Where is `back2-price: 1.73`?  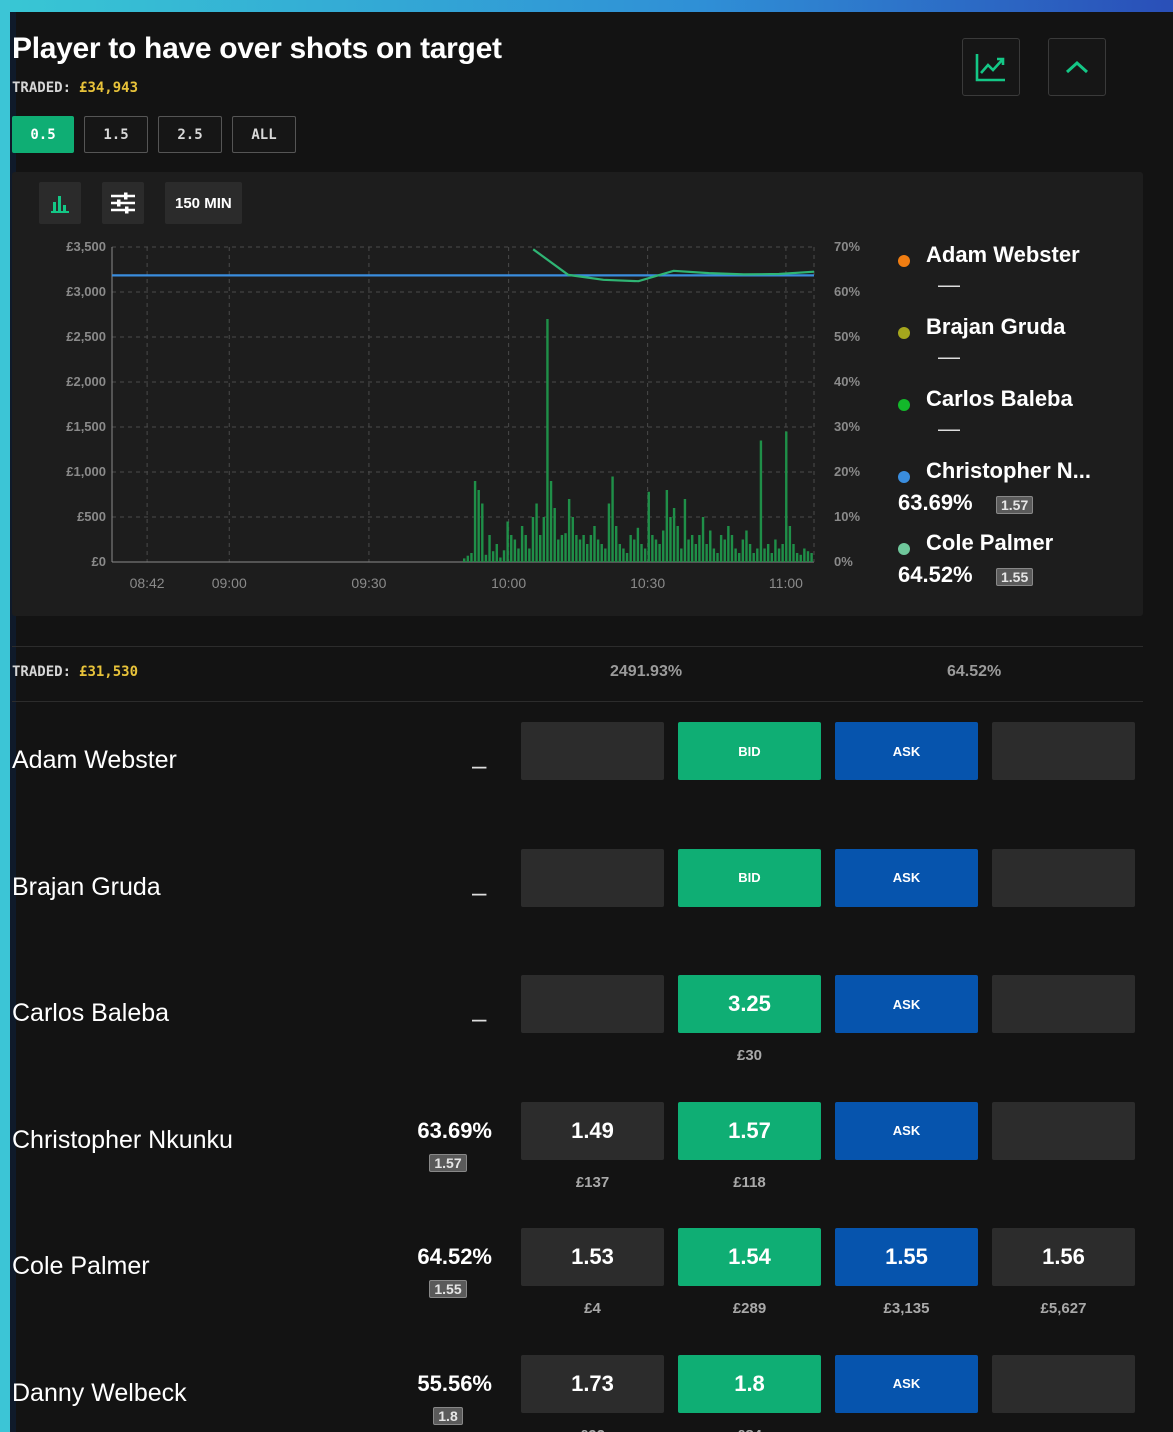 back2-price: 1.73 is located at coordinates (592, 1383).